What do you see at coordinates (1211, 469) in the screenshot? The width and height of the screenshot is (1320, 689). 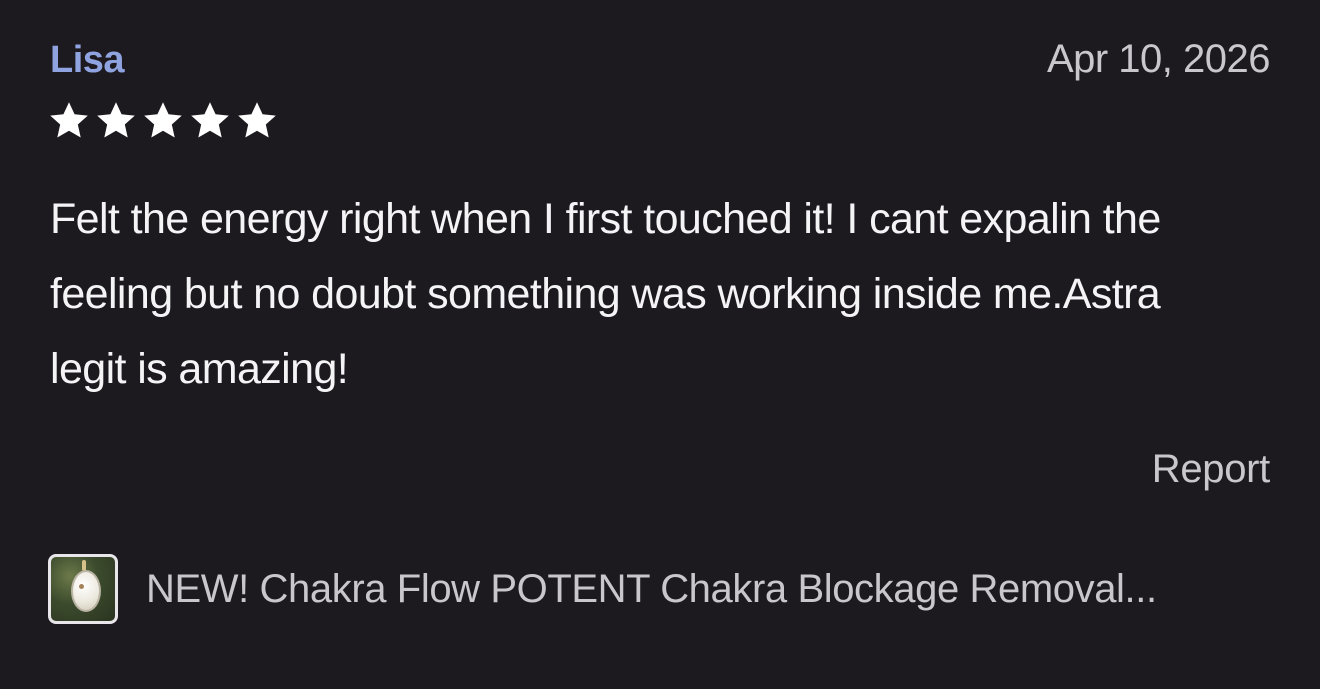 I see `report-link: Report` at bounding box center [1211, 469].